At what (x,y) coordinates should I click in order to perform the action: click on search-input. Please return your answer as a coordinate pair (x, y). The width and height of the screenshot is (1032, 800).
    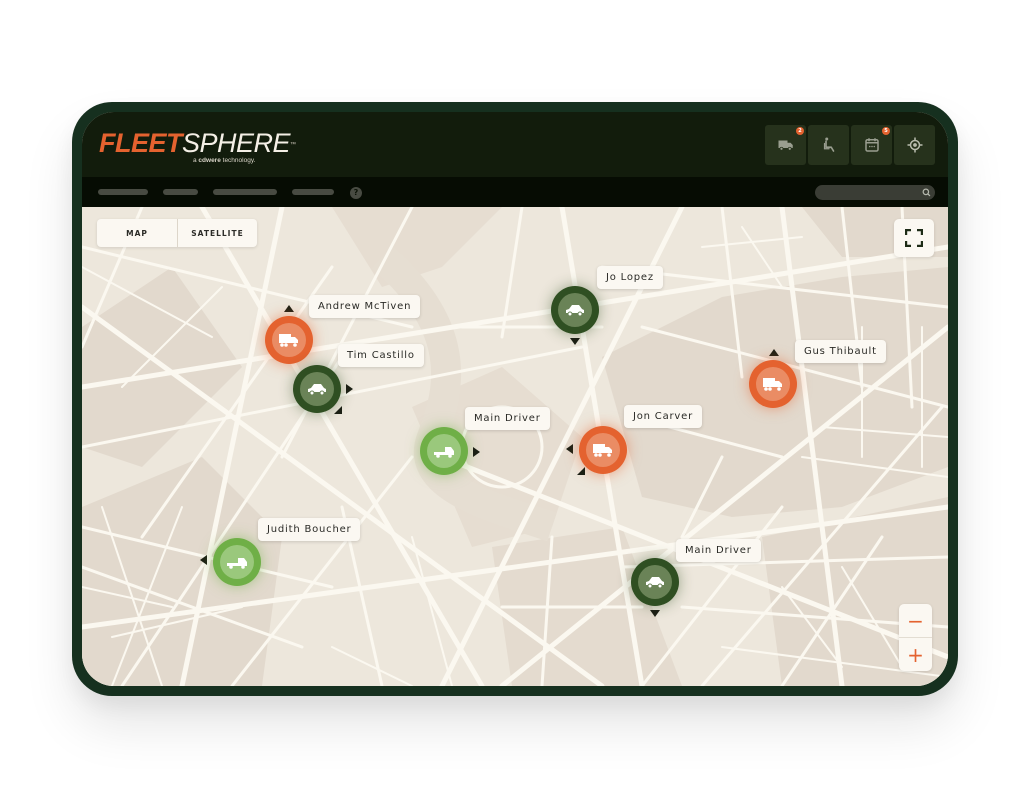
    Looking at the image, I should click on (875, 192).